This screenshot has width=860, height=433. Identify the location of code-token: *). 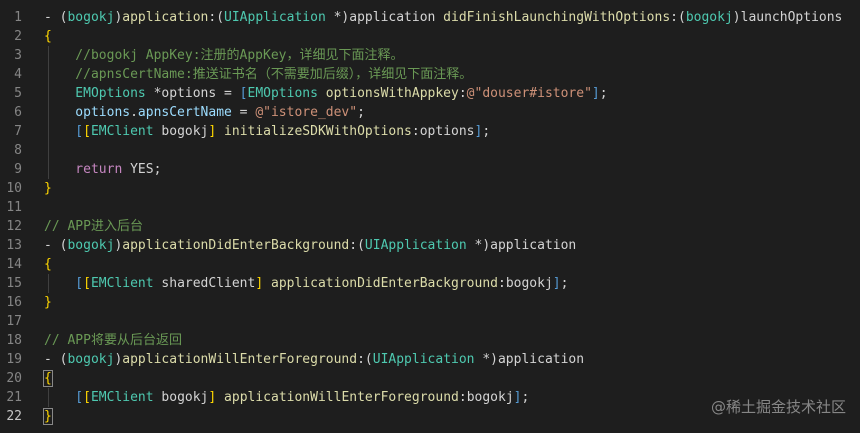
(478, 245).